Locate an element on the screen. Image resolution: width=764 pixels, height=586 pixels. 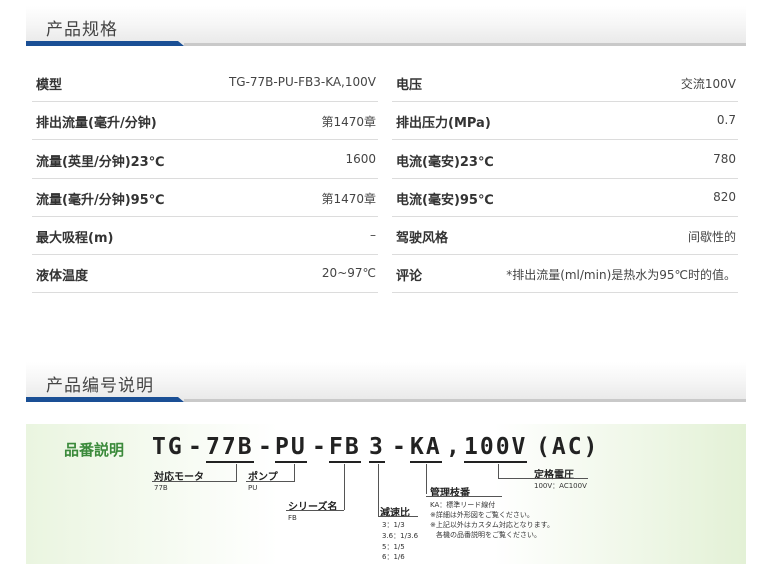
spec-label: 电压 is located at coordinates (409, 85).